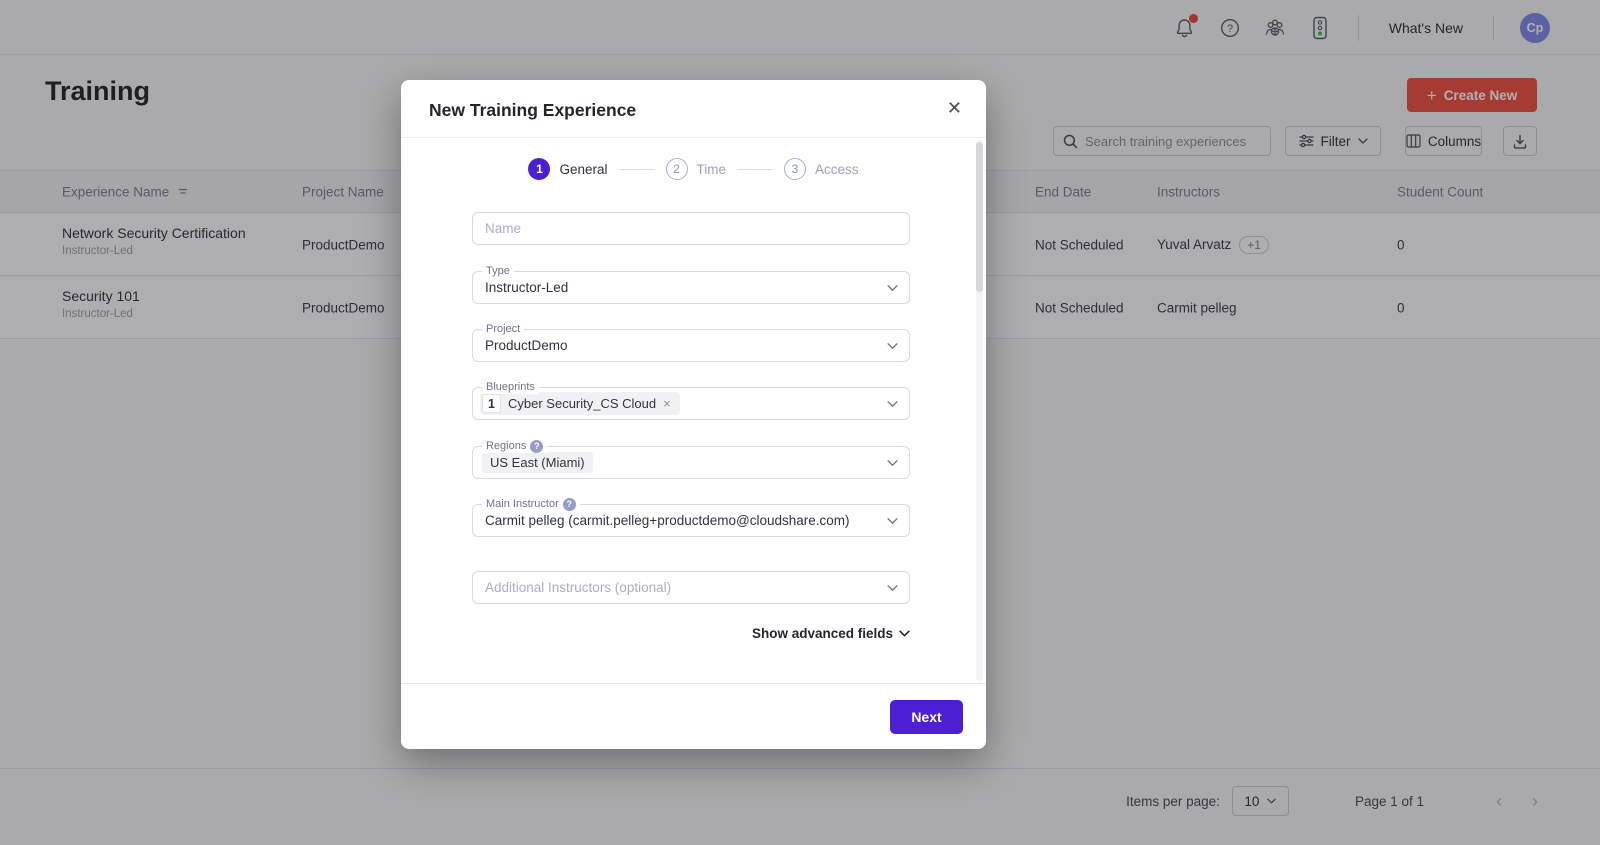  I want to click on stepper: 1 General 2 Time 3 Access, so click(693, 169).